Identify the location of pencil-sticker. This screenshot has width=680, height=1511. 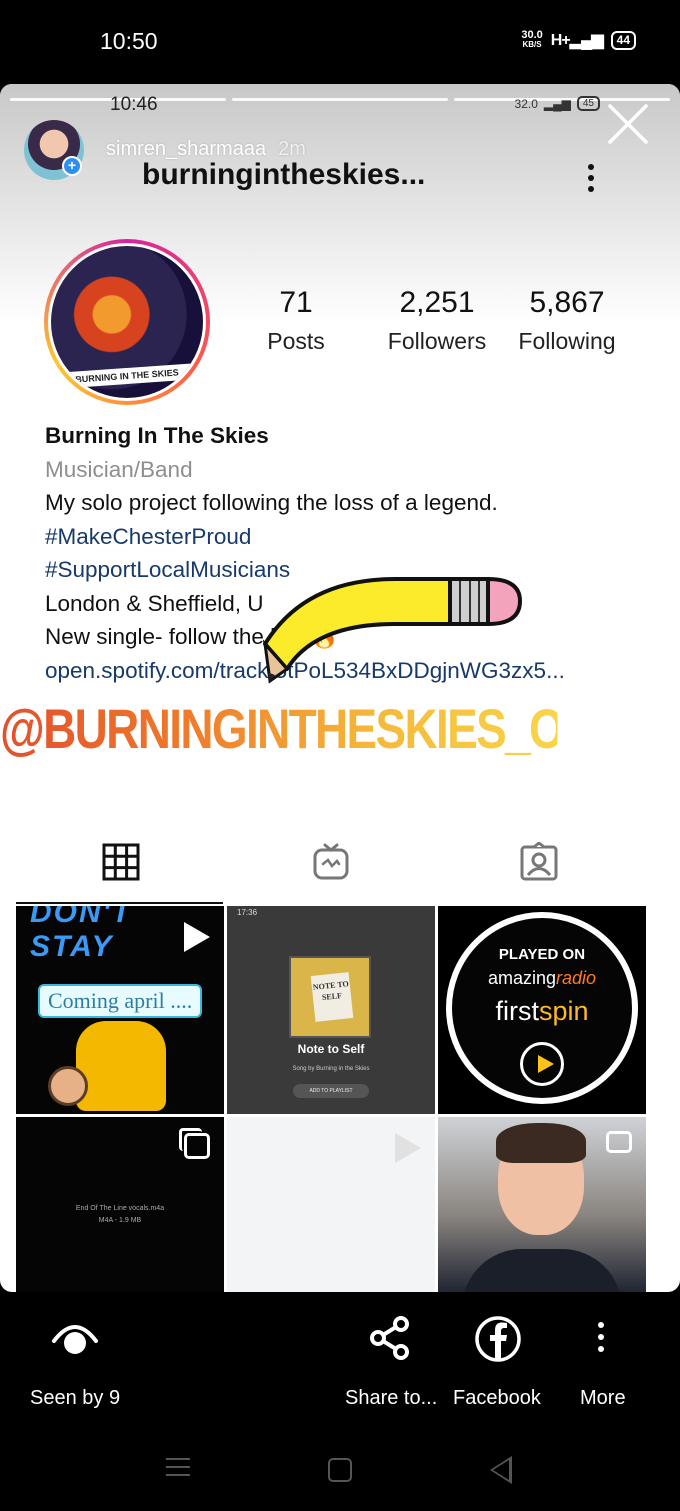
(392, 630).